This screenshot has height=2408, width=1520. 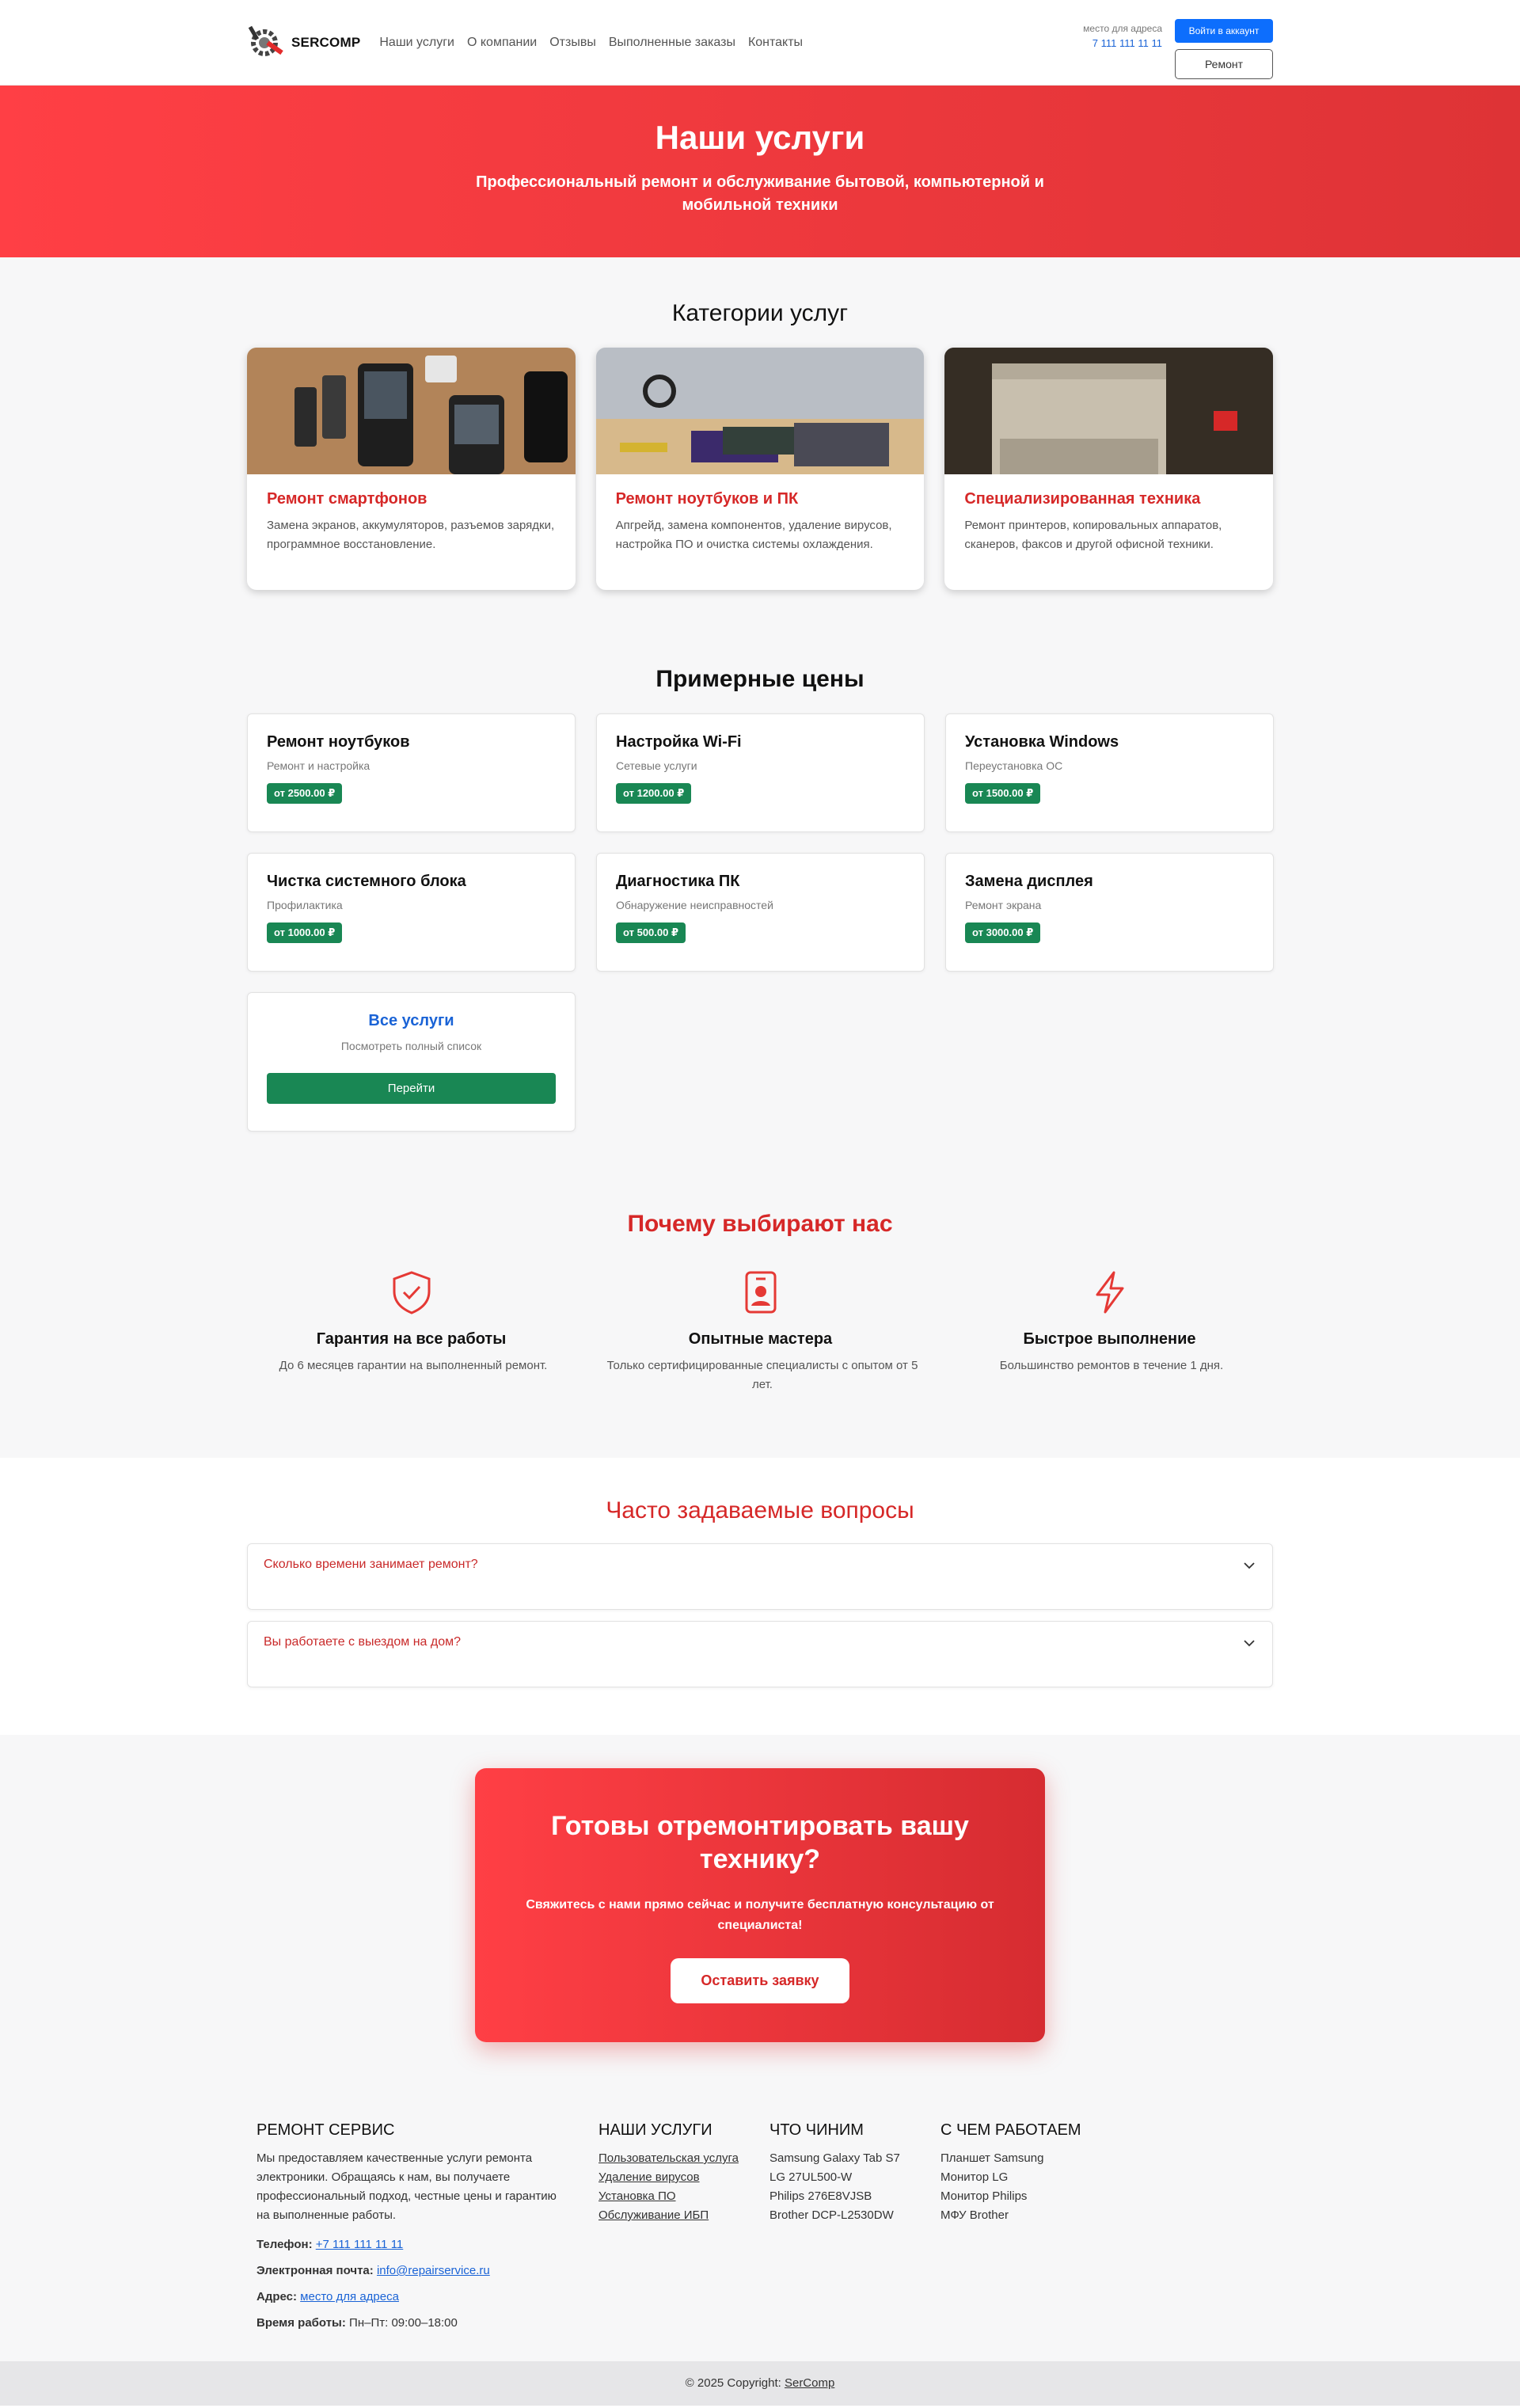 What do you see at coordinates (733, 2383) in the screenshot?
I see `copyright-text: © 2025 Copyright:` at bounding box center [733, 2383].